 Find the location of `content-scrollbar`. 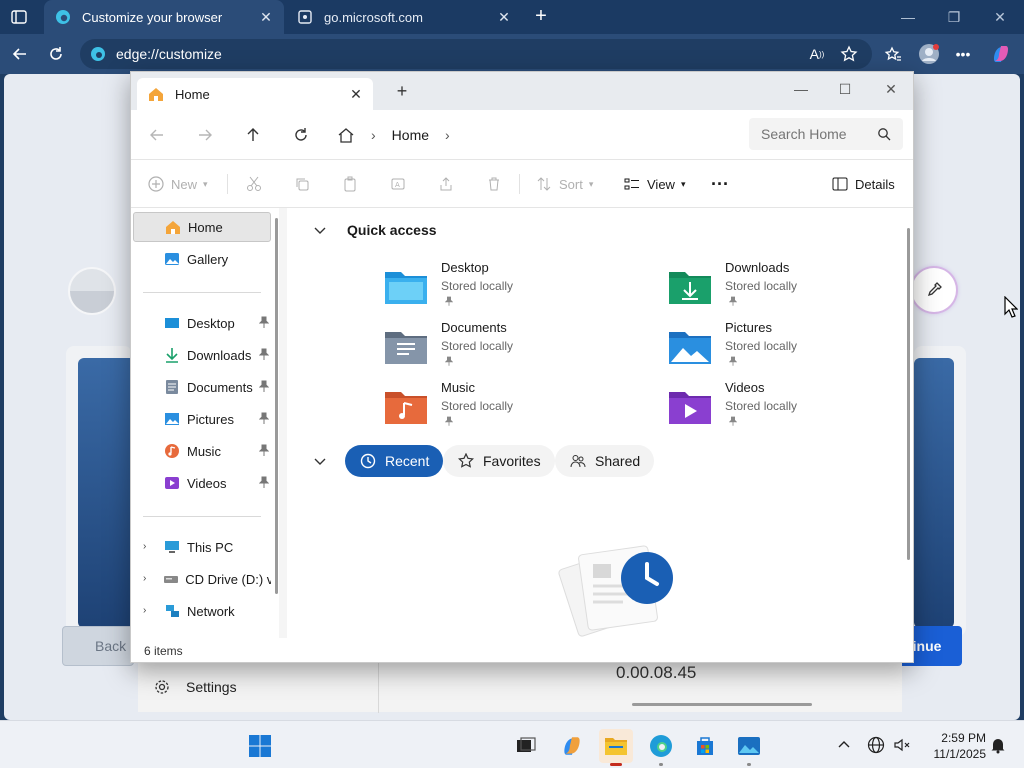

content-scrollbar is located at coordinates (908, 394).